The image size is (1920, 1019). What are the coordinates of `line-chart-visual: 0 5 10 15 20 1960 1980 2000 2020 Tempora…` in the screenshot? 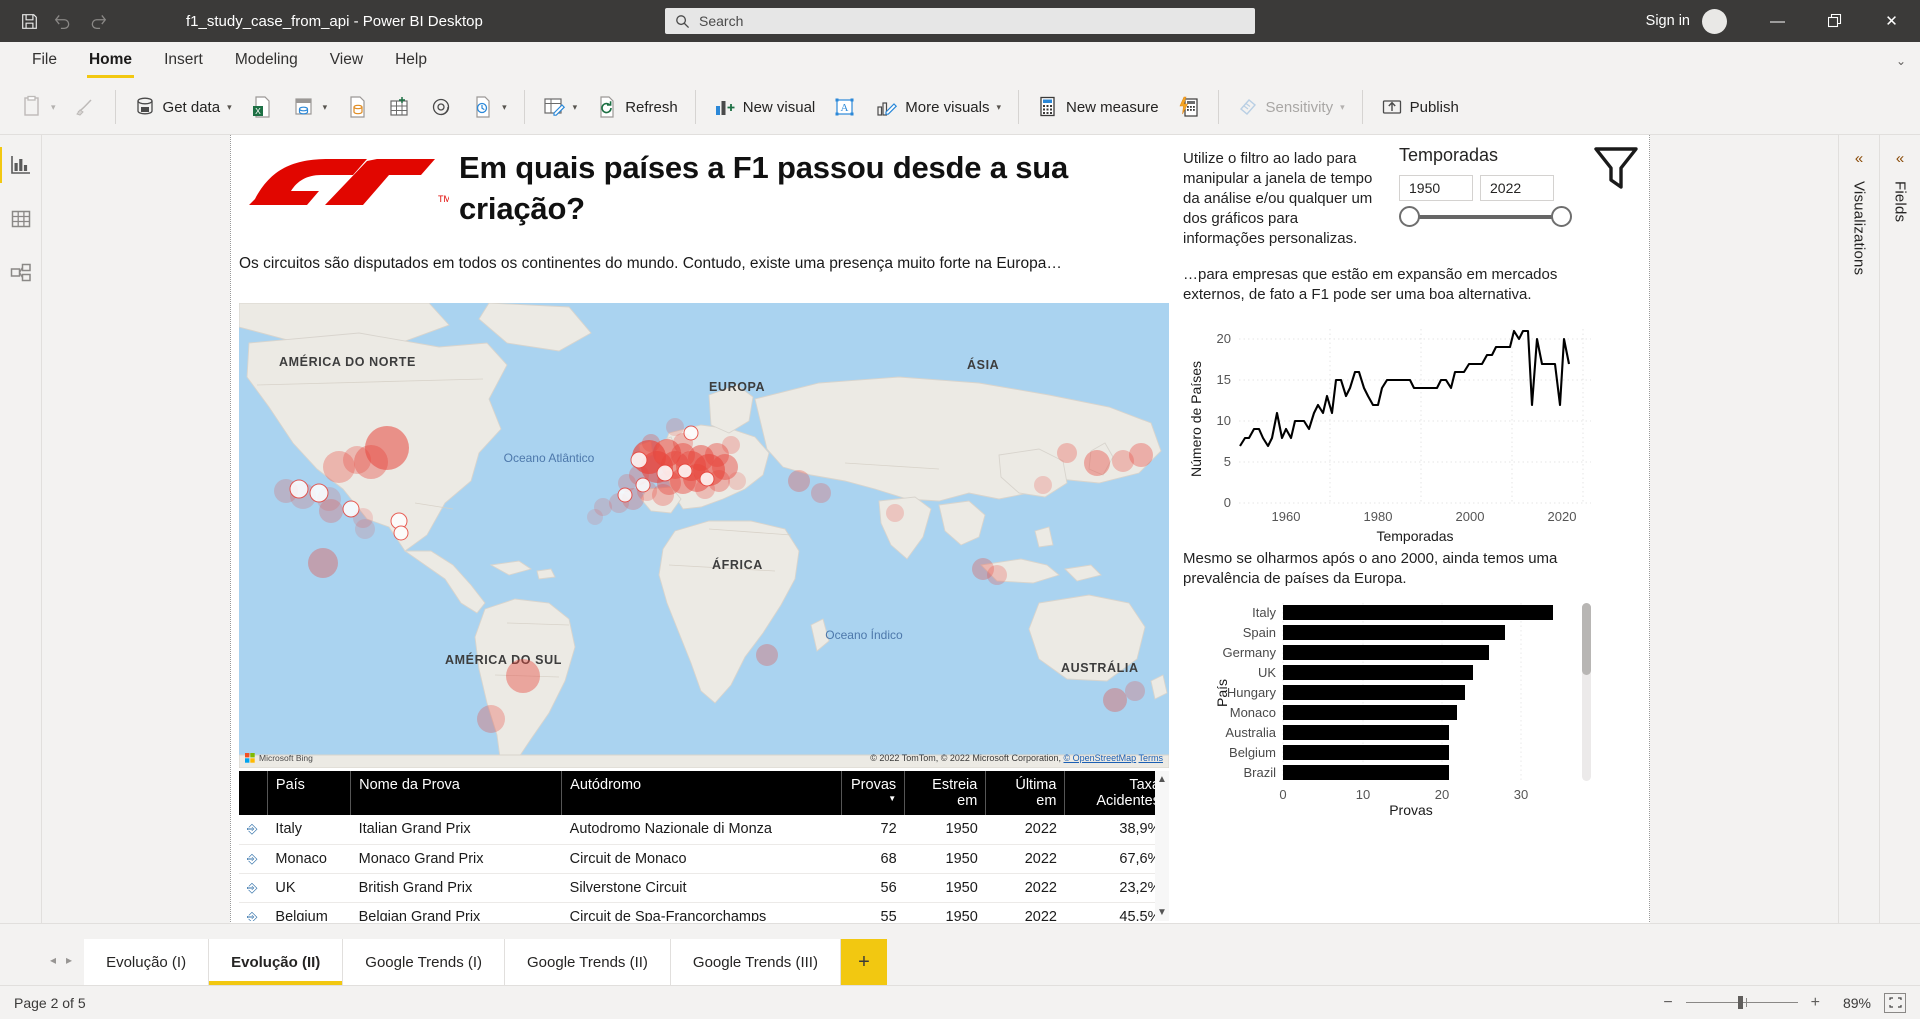 It's located at (1393, 430).